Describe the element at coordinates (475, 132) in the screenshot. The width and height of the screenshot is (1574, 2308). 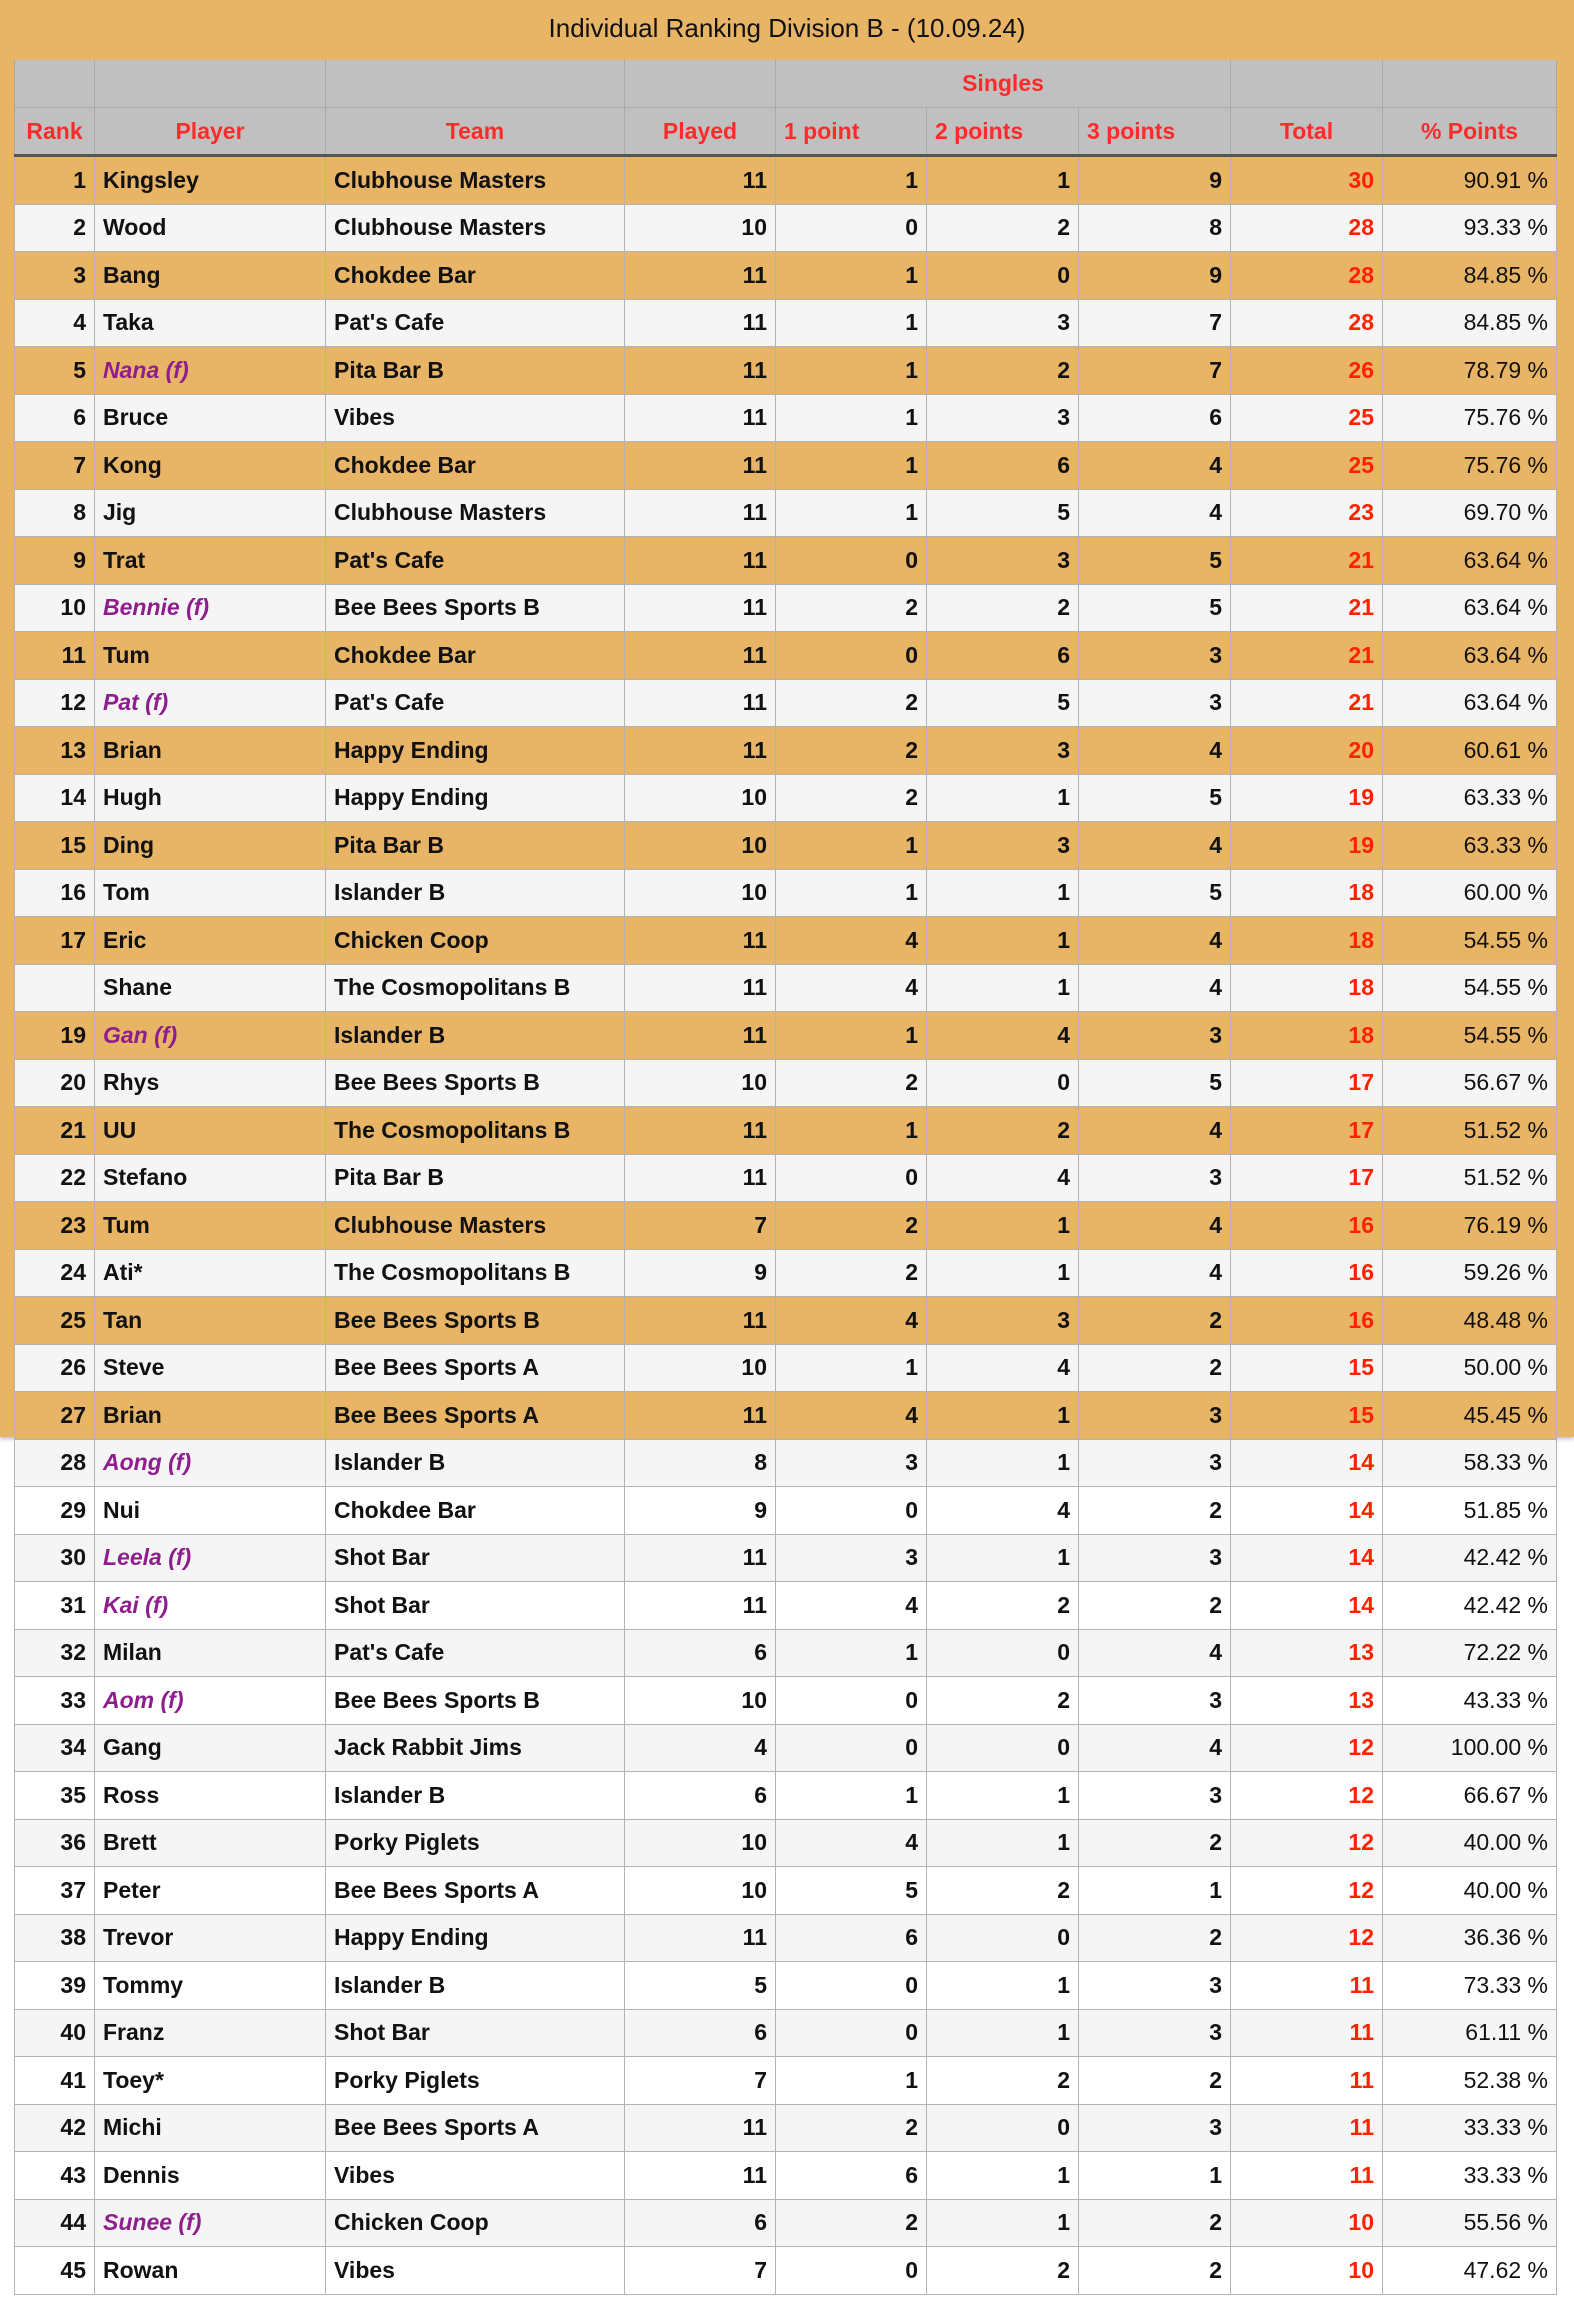
I see `header-team: Team` at that location.